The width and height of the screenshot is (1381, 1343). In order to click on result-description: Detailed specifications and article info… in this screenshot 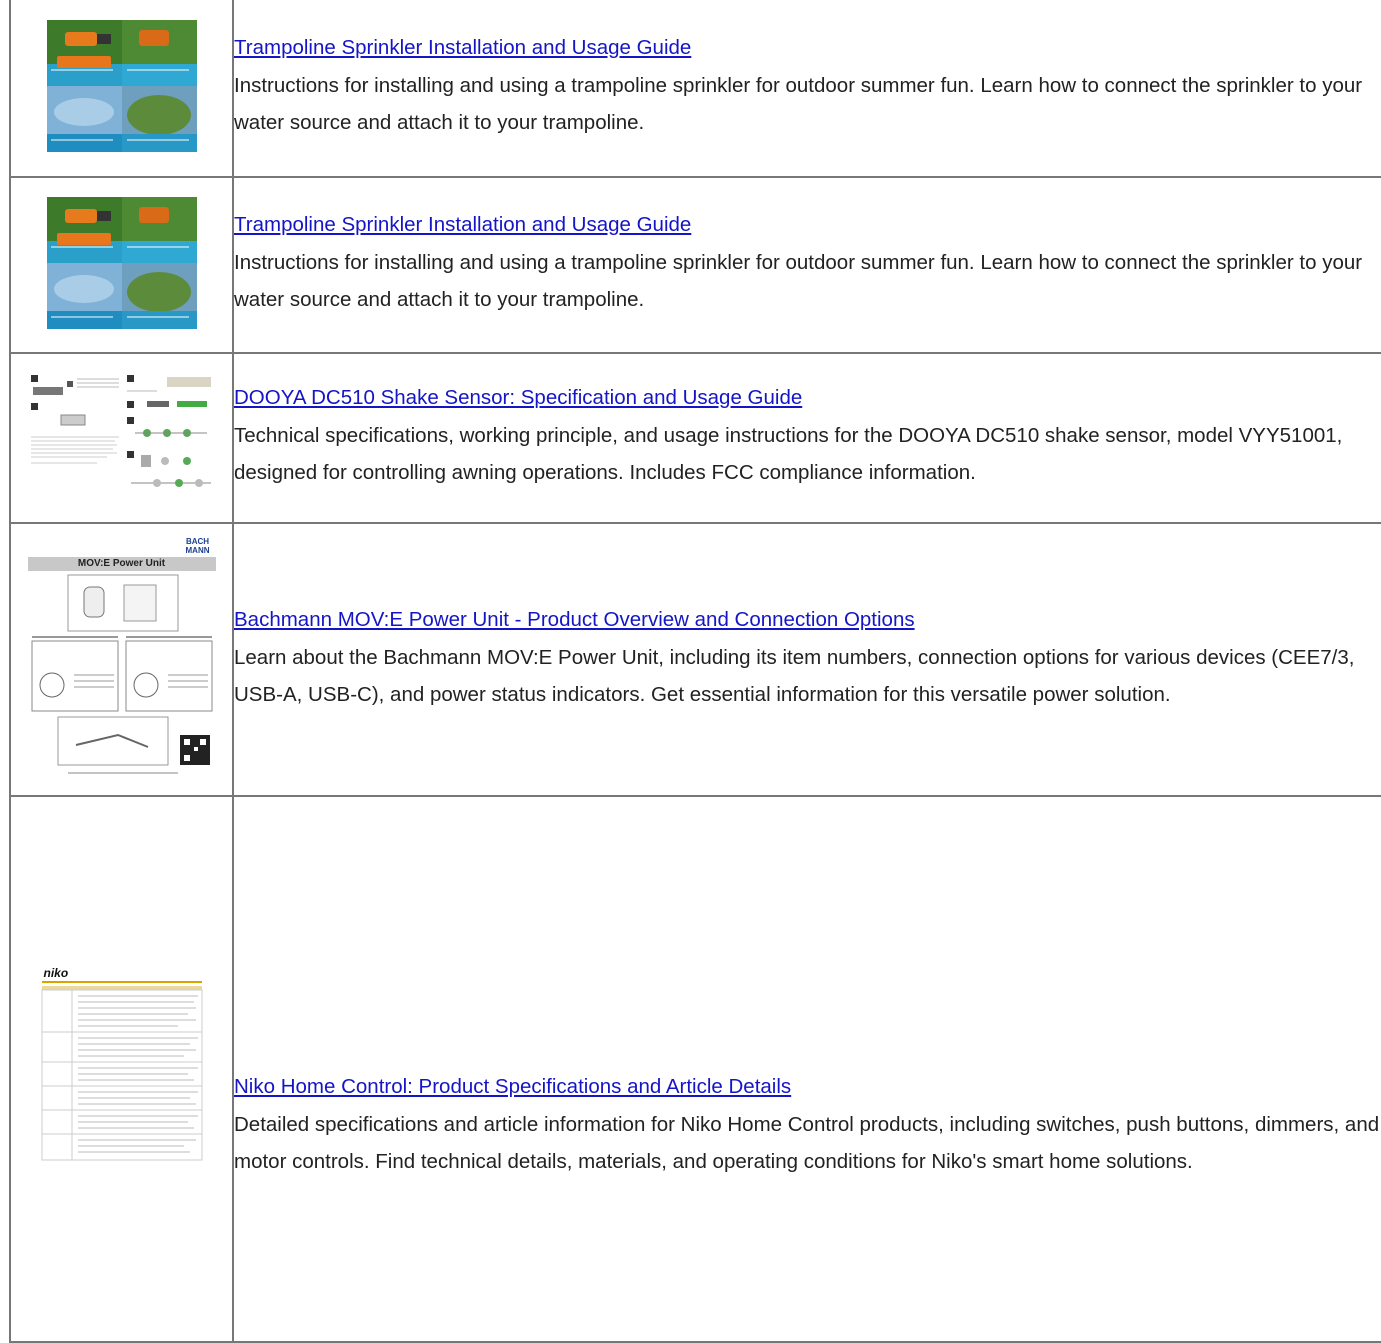, I will do `click(807, 1143)`.